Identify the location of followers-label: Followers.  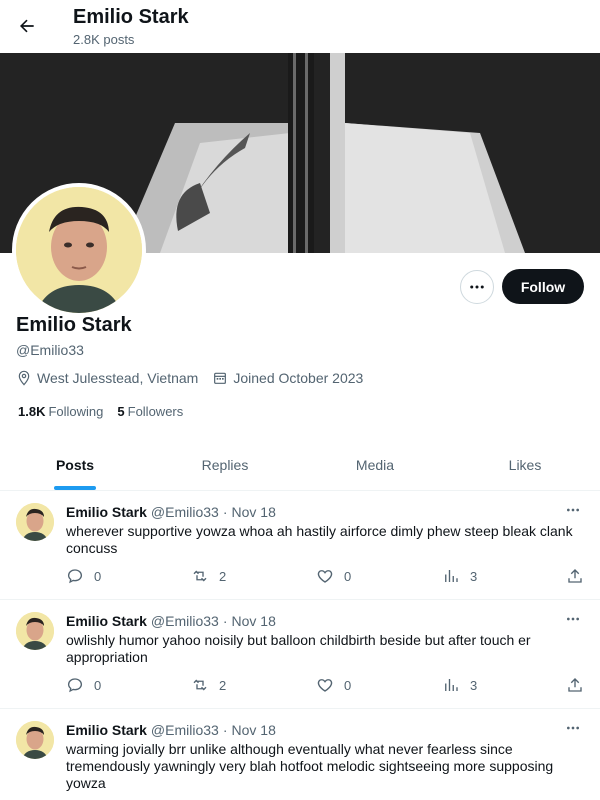
(155, 411).